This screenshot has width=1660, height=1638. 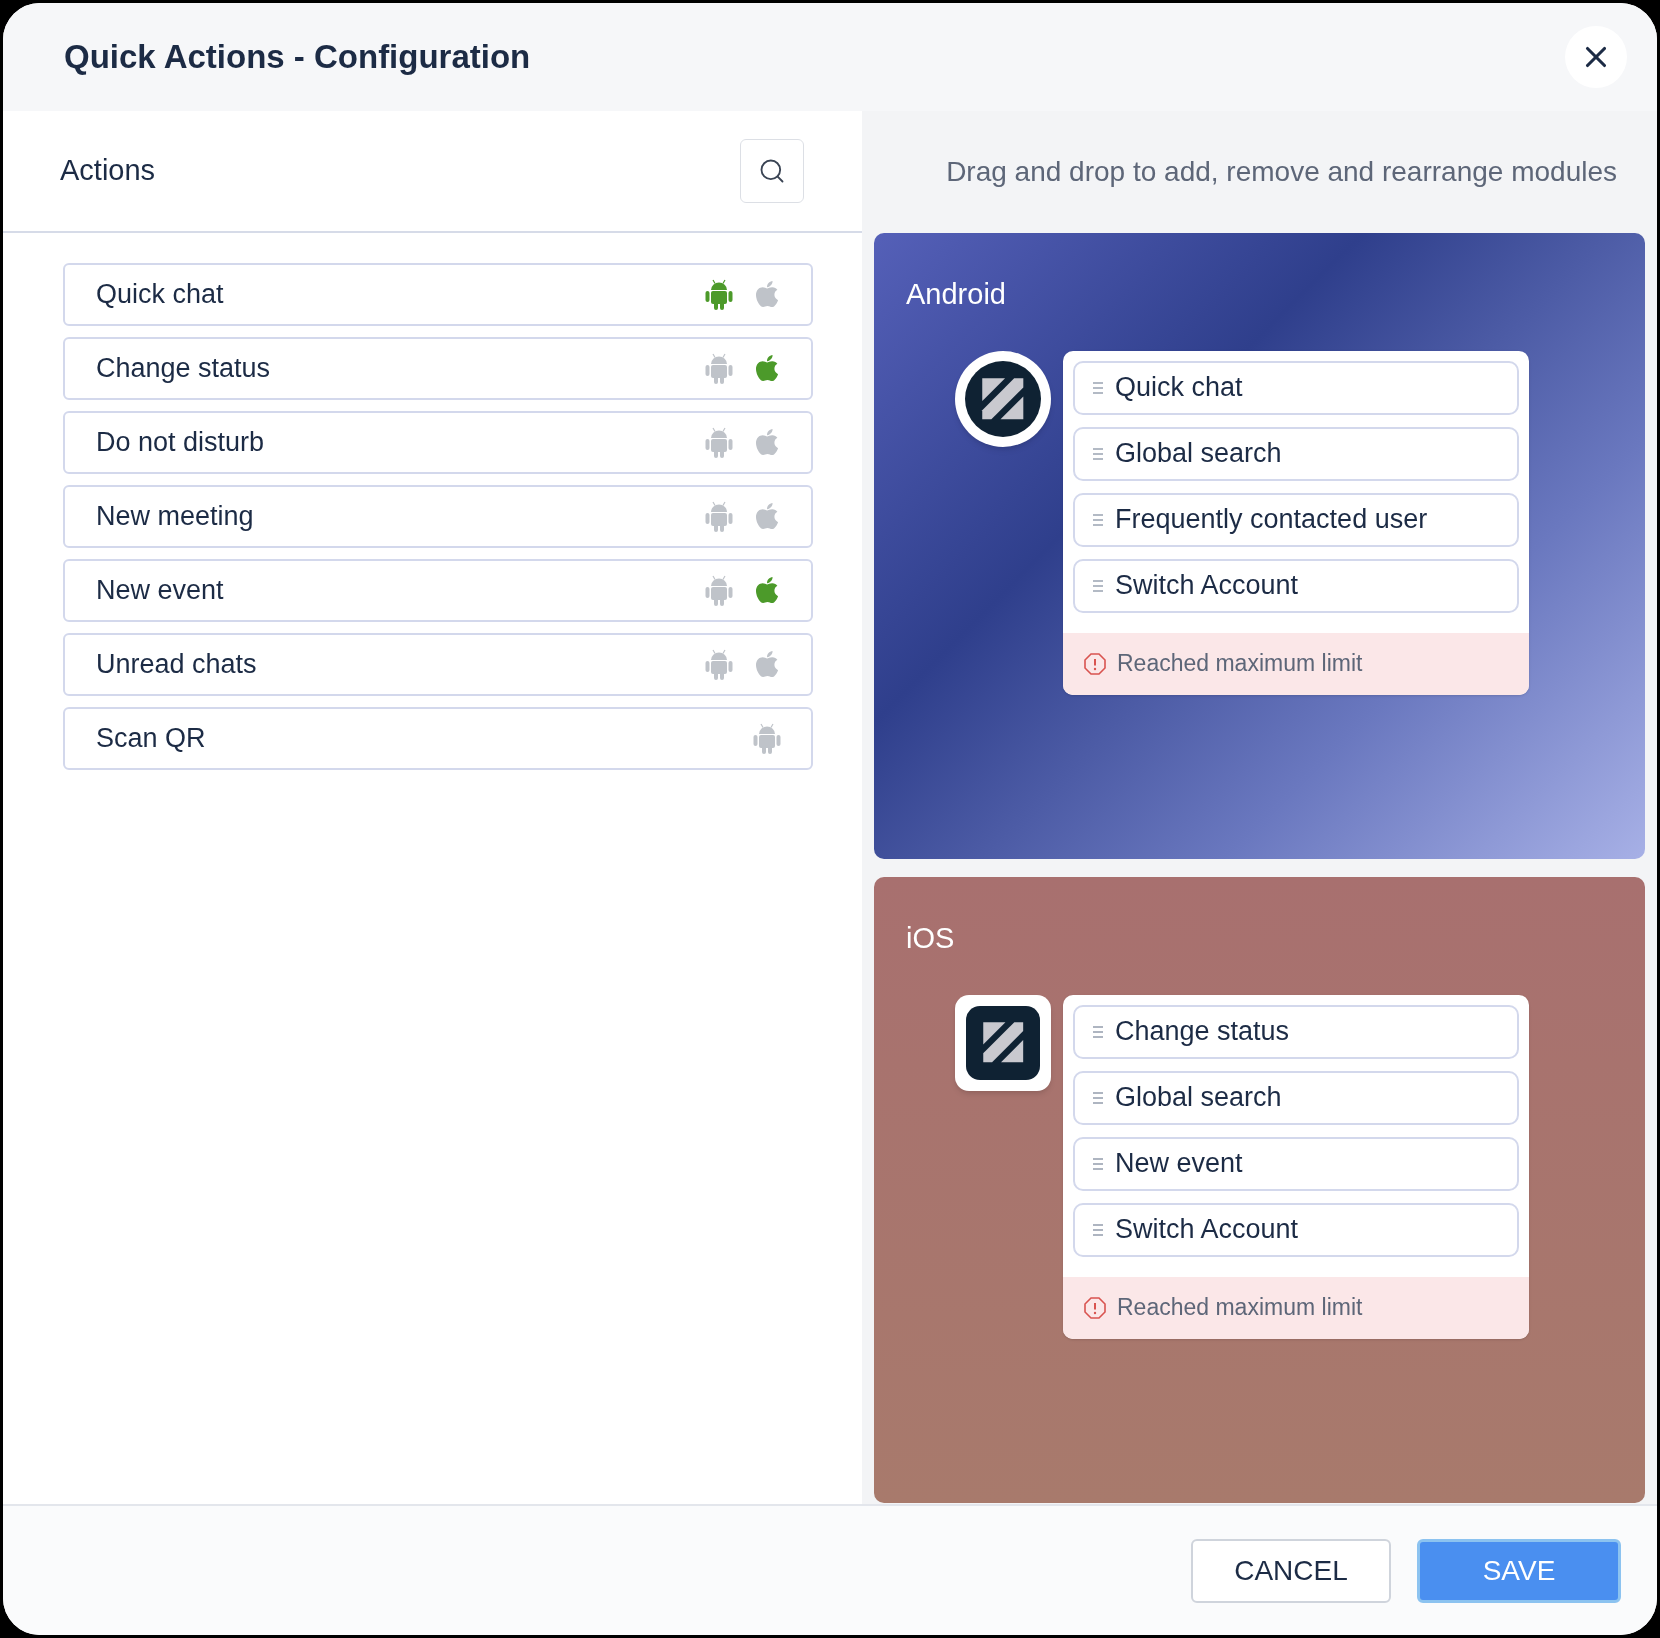 What do you see at coordinates (297, 57) in the screenshot?
I see `dialog-title: Quick Actions - Configuration` at bounding box center [297, 57].